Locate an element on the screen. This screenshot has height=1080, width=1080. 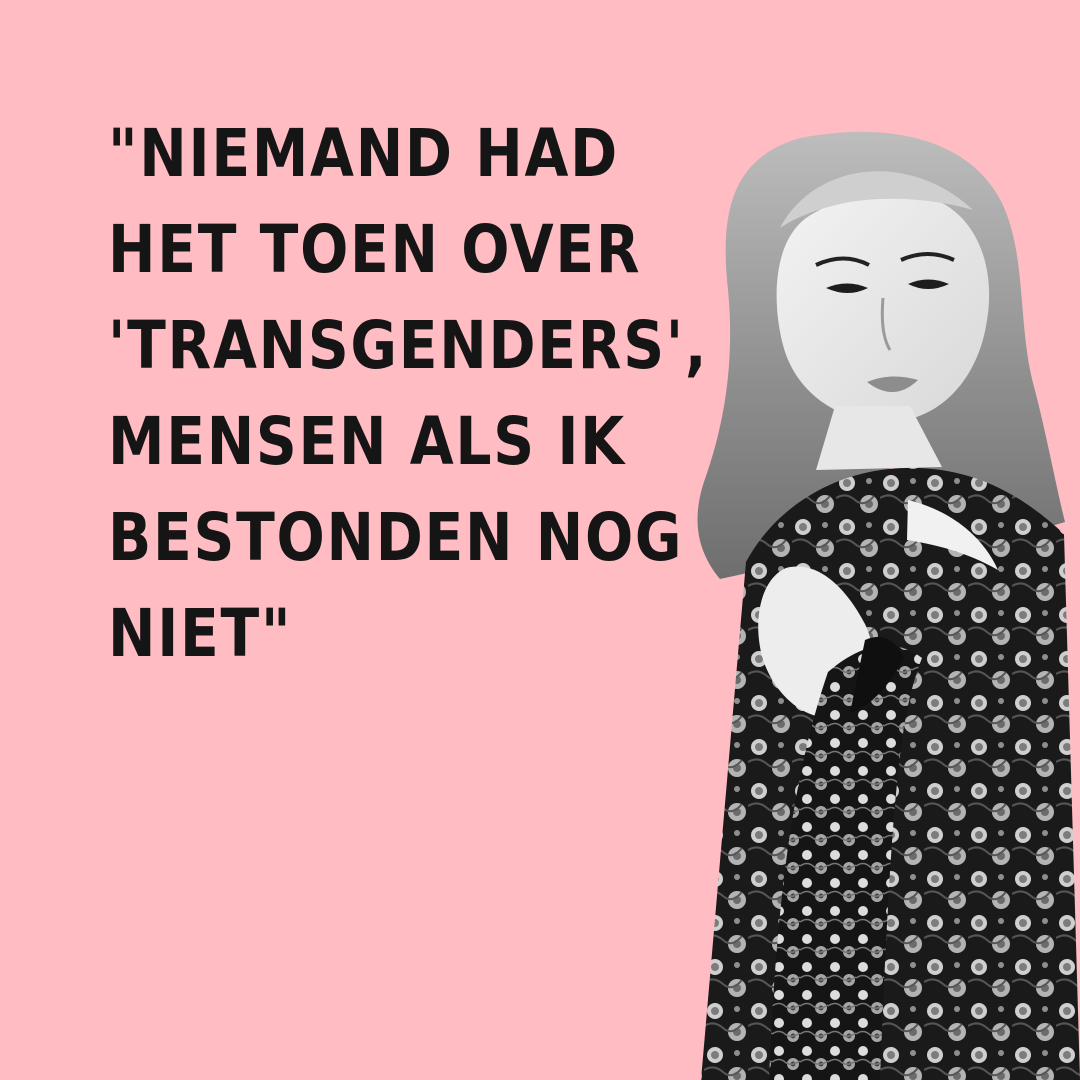
quote-line-4: MENSEN ALS IK is located at coordinates (367, 441).